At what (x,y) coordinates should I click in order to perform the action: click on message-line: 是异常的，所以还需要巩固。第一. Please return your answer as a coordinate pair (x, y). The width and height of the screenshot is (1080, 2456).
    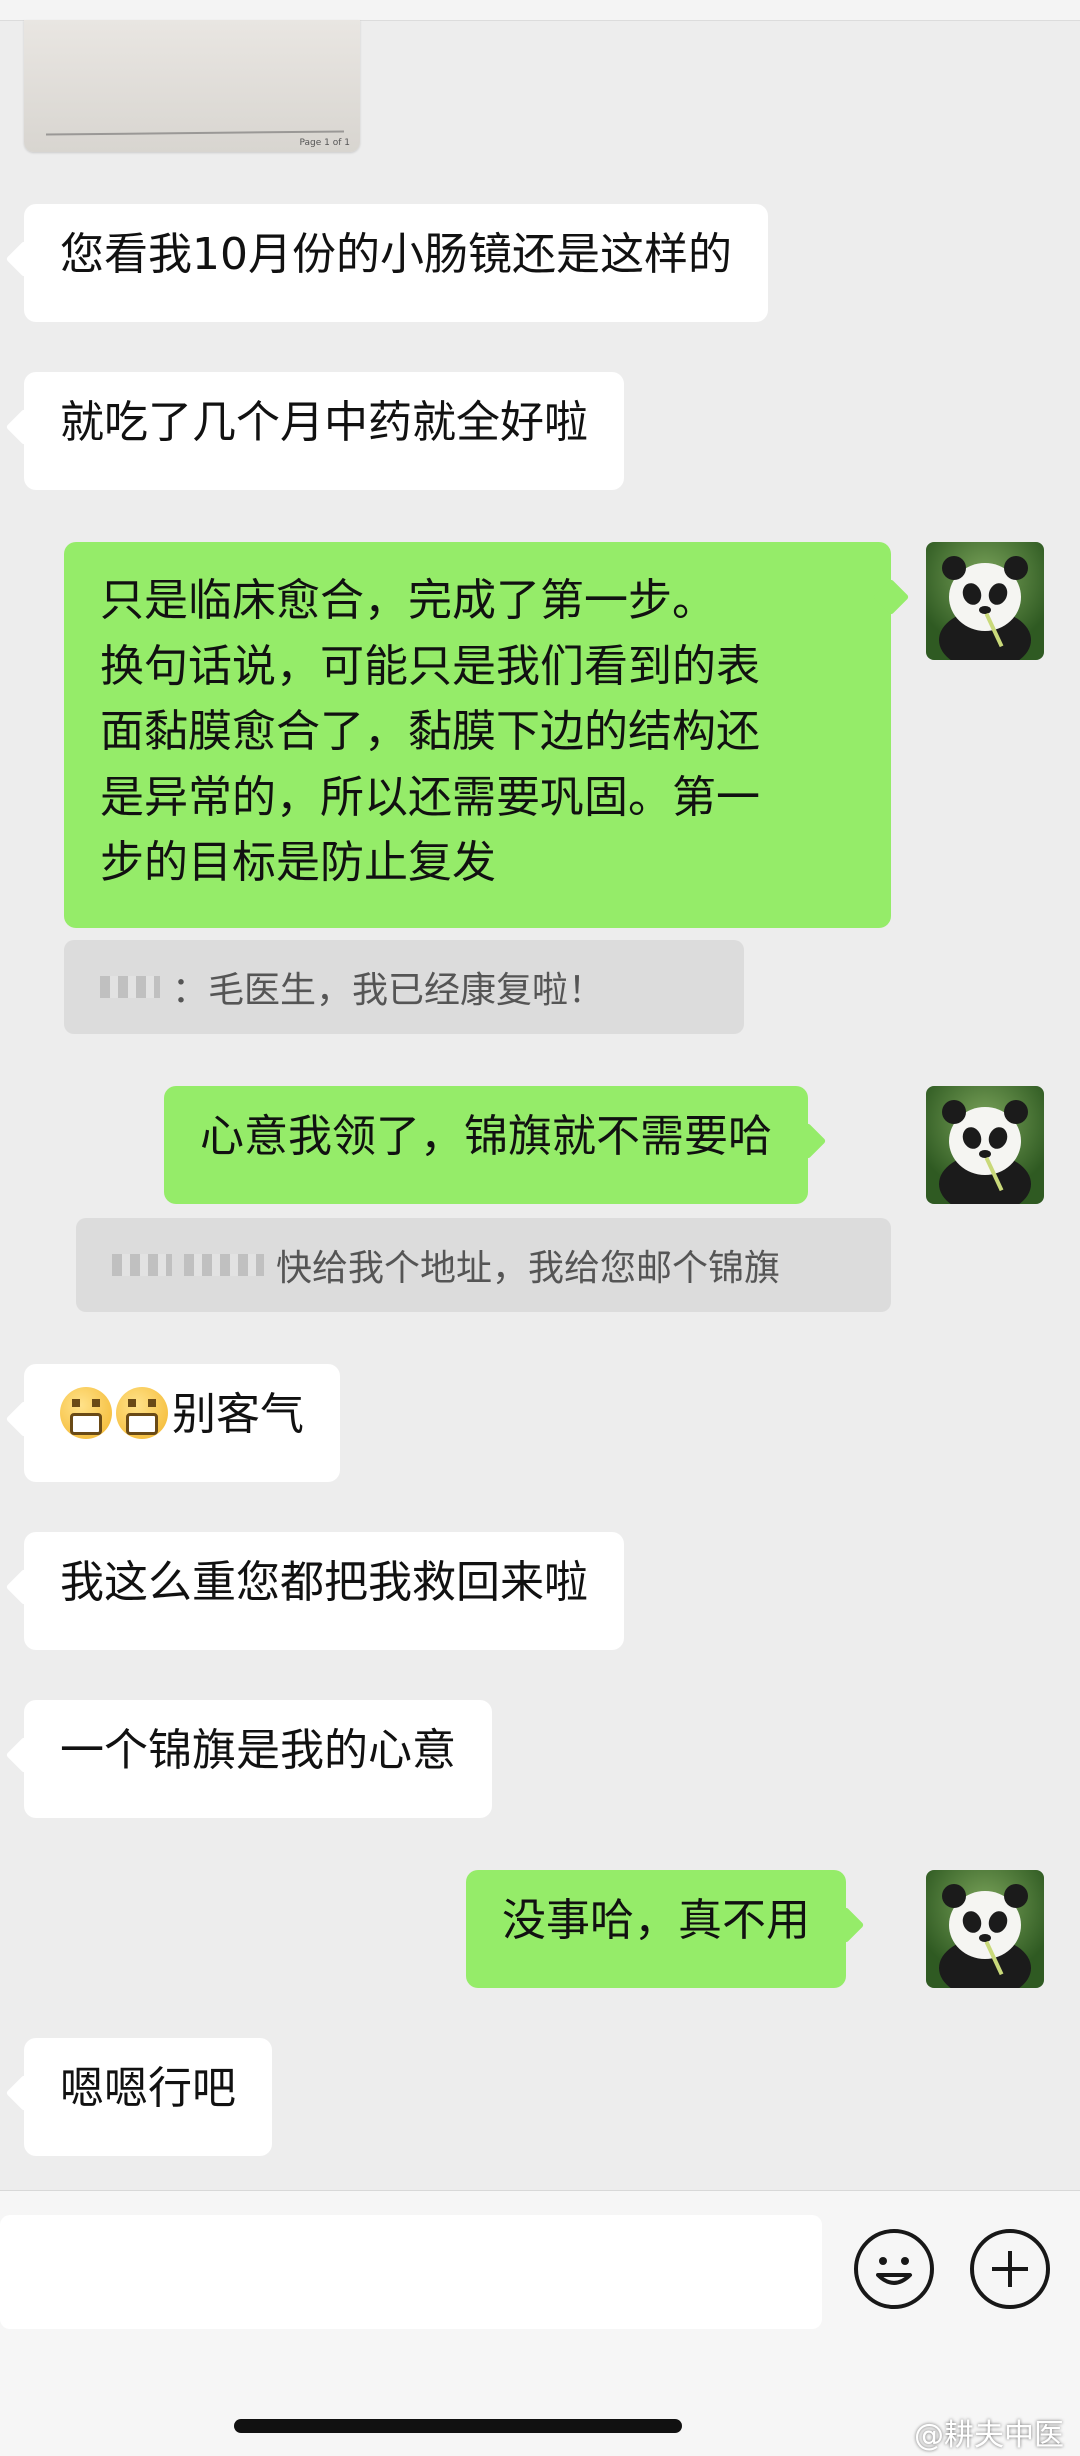
    Looking at the image, I should click on (430, 797).